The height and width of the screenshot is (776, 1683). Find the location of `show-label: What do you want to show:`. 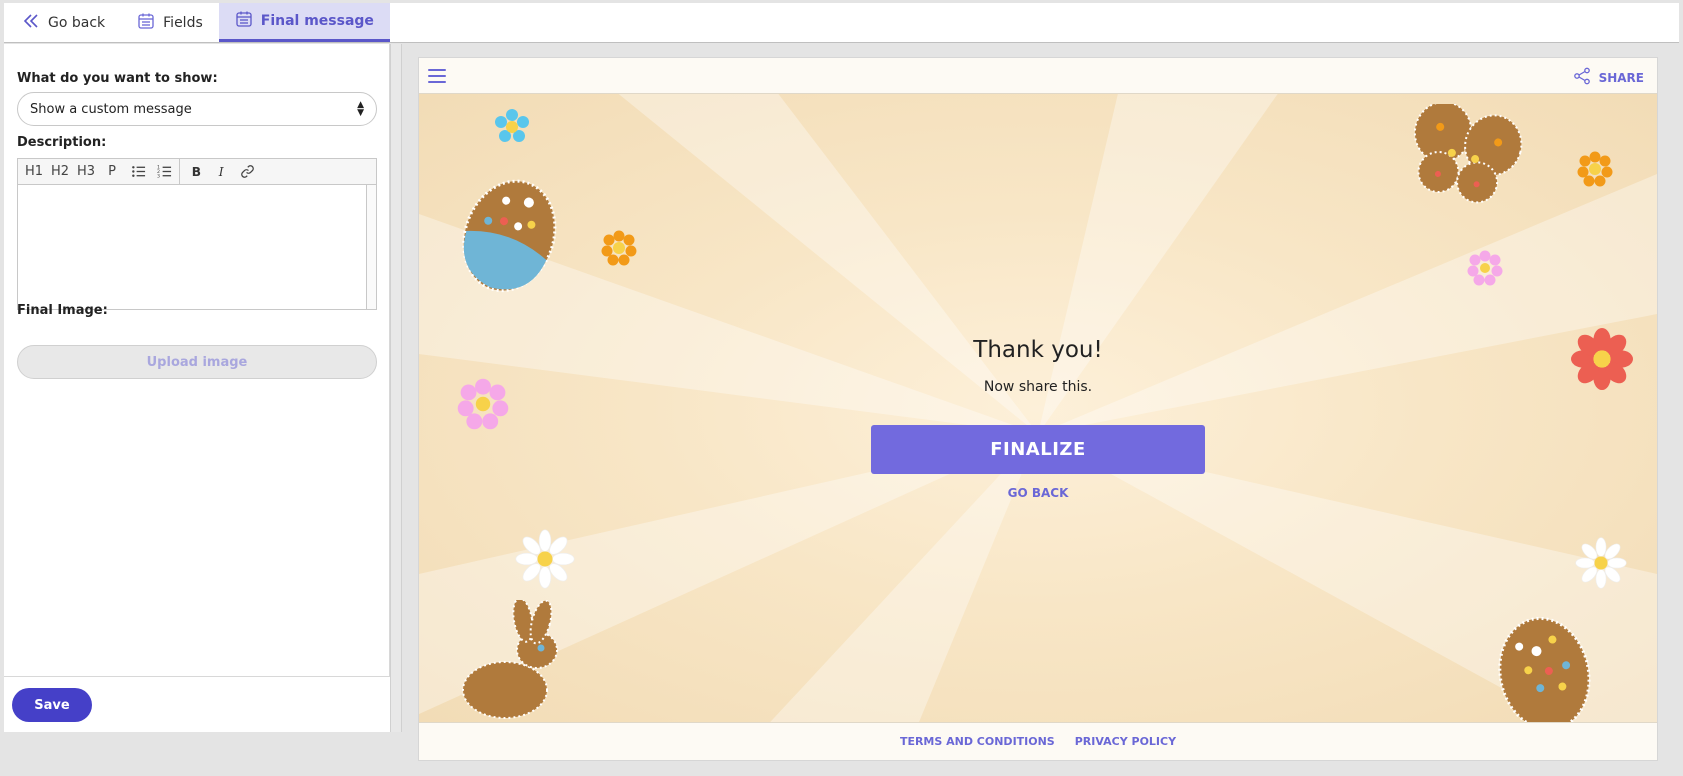

show-label: What do you want to show: is located at coordinates (117, 78).